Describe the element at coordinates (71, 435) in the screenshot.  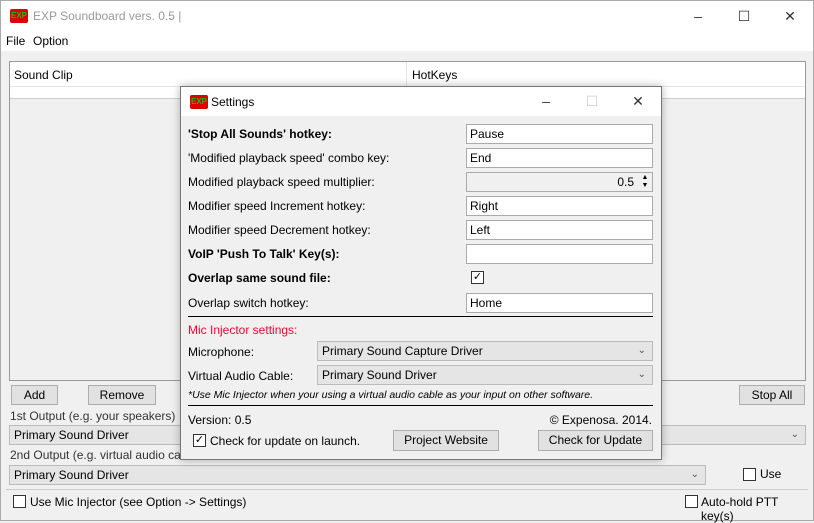
I see `output1-value: Primary Sound Driver` at that location.